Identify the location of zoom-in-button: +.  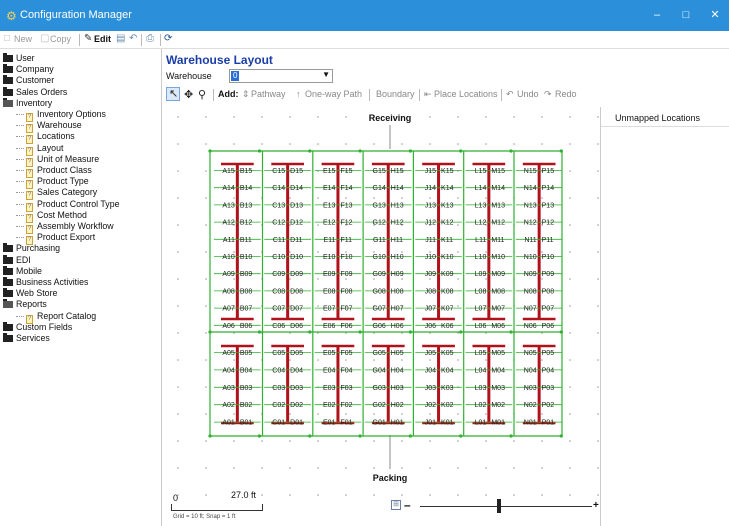
(596, 505).